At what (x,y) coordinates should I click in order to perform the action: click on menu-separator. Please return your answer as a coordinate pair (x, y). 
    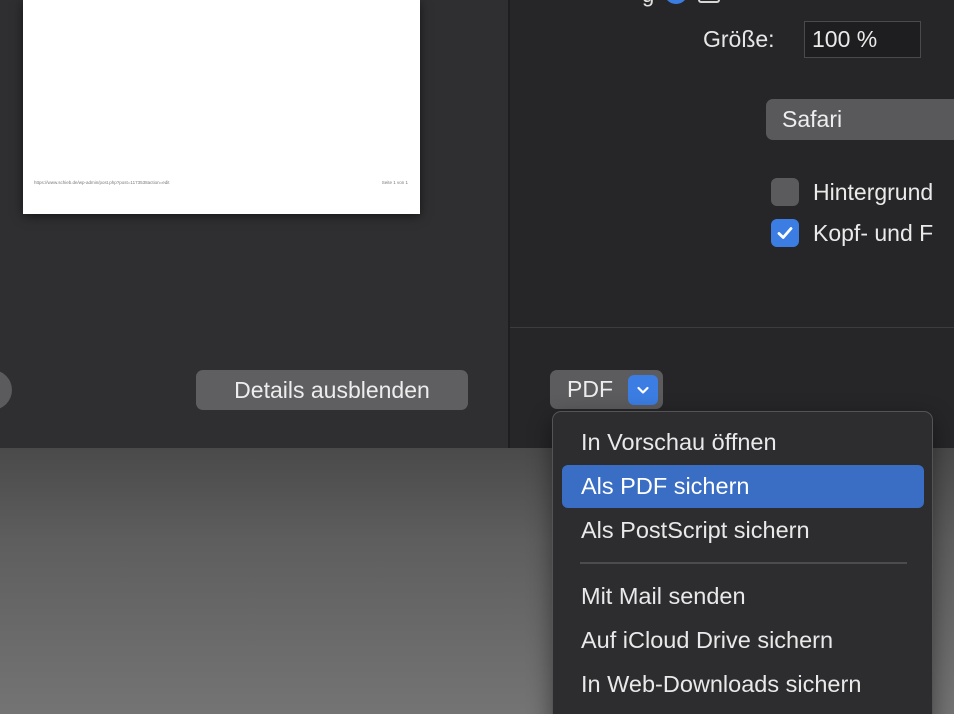
    Looking at the image, I should click on (743, 563).